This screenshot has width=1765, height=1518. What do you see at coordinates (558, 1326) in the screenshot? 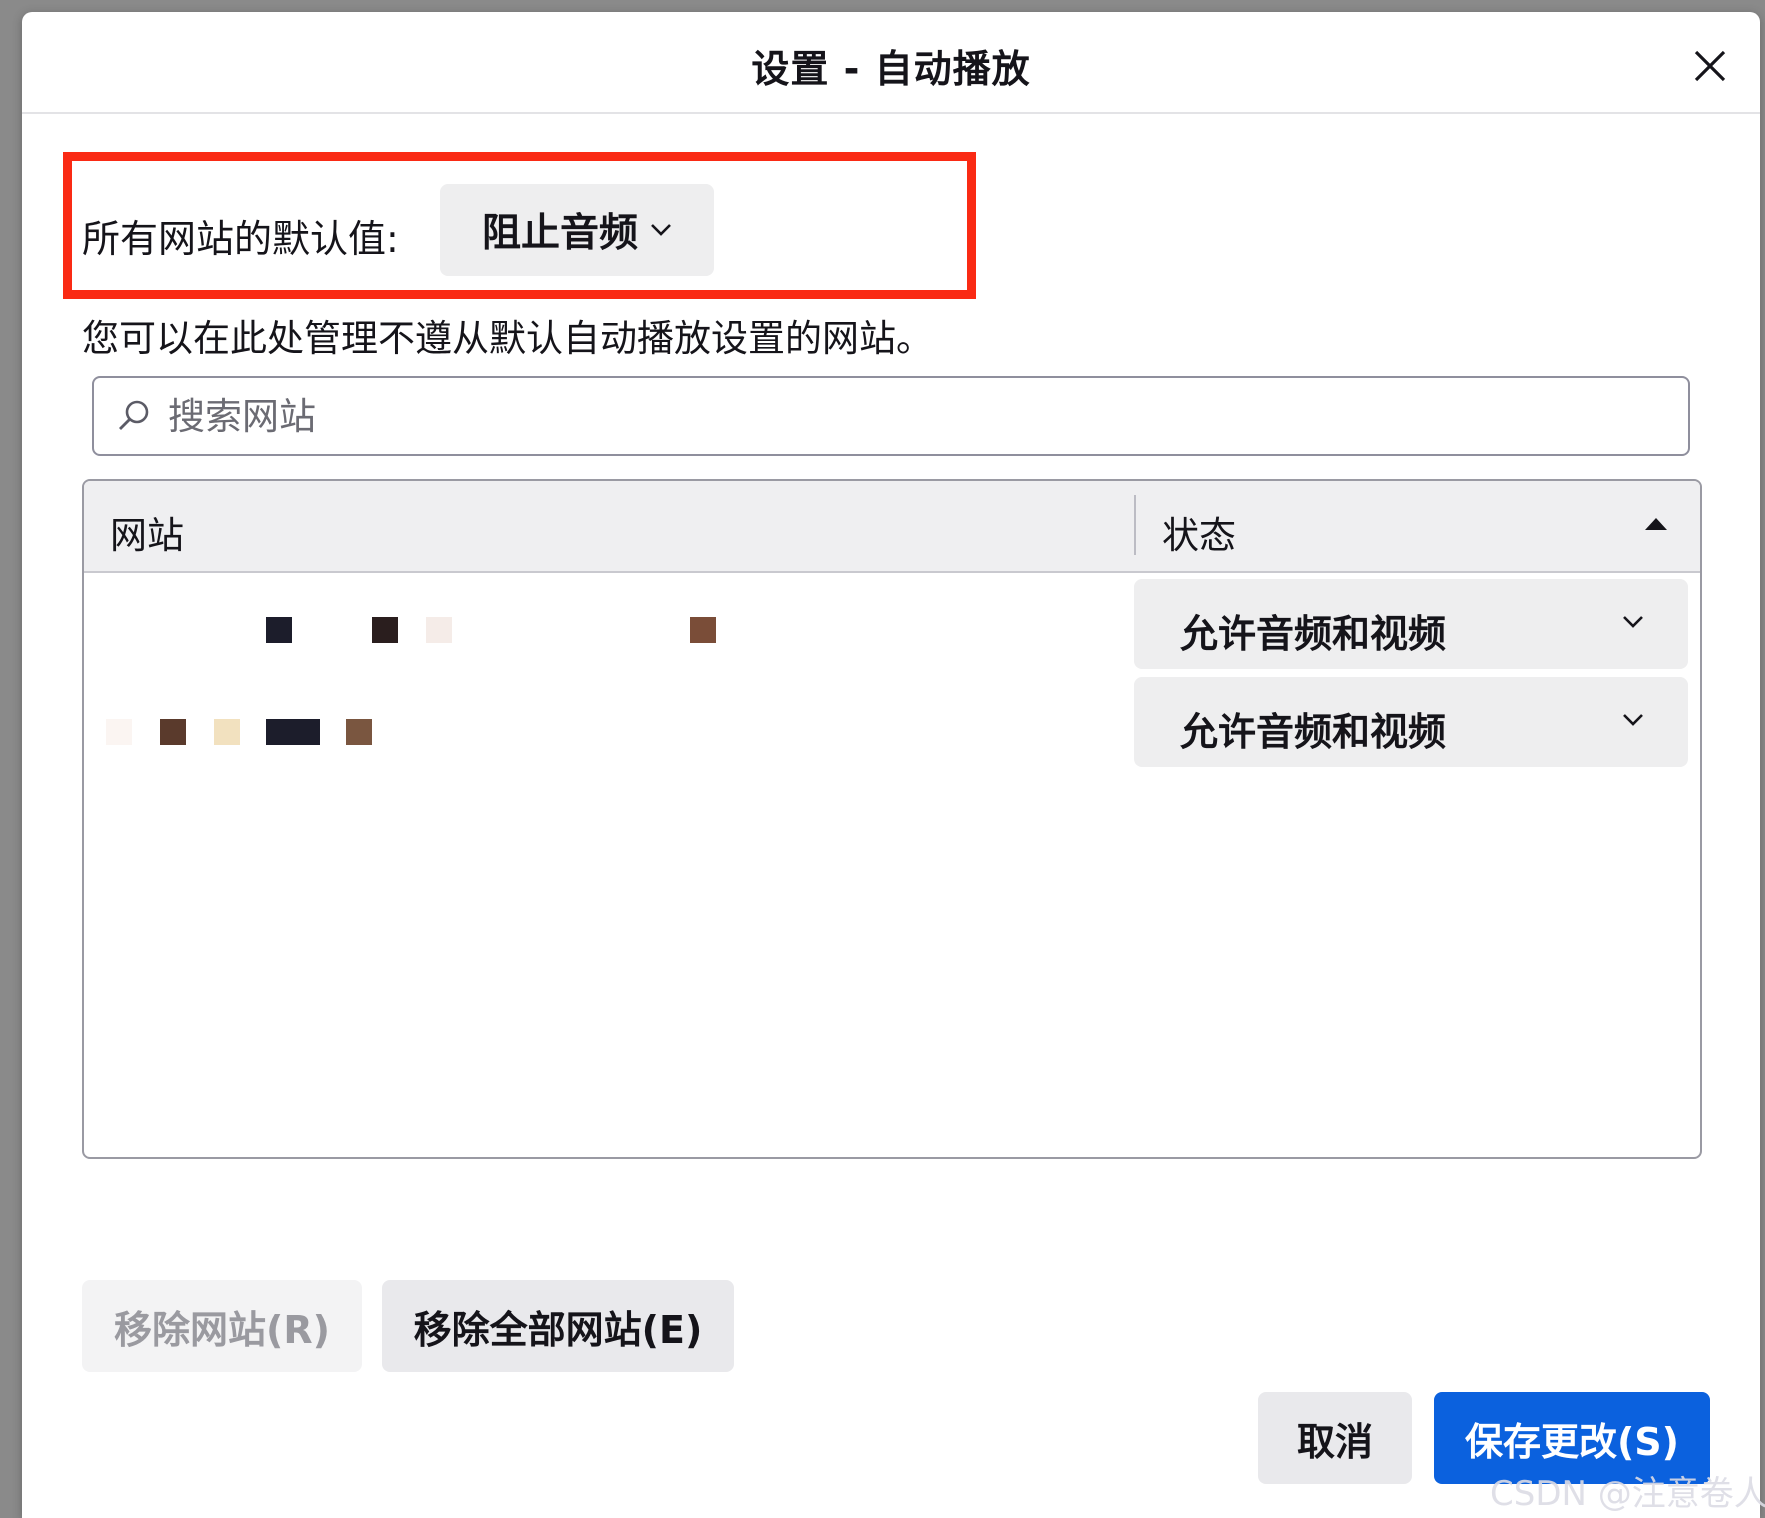
I see `remove-all-sites-button: 移除全部网站(E)` at bounding box center [558, 1326].